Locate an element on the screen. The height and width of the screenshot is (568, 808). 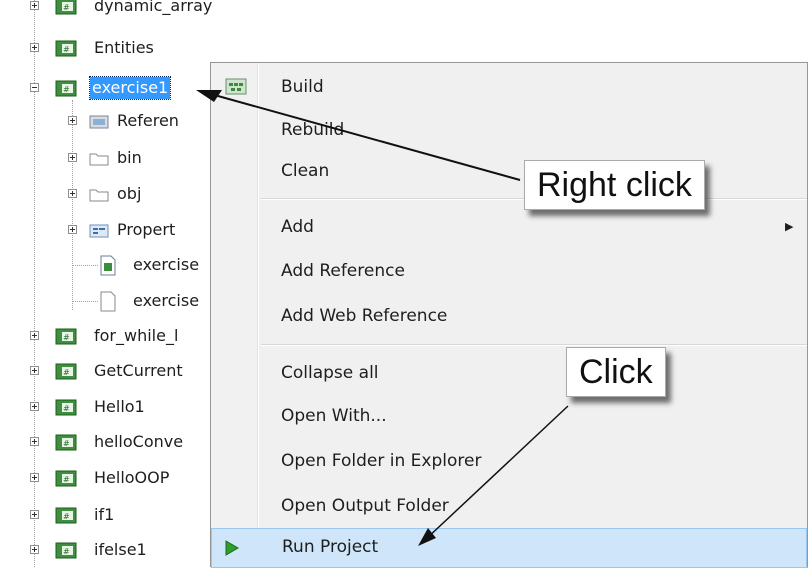
click-callout: Click is located at coordinates (616, 372).